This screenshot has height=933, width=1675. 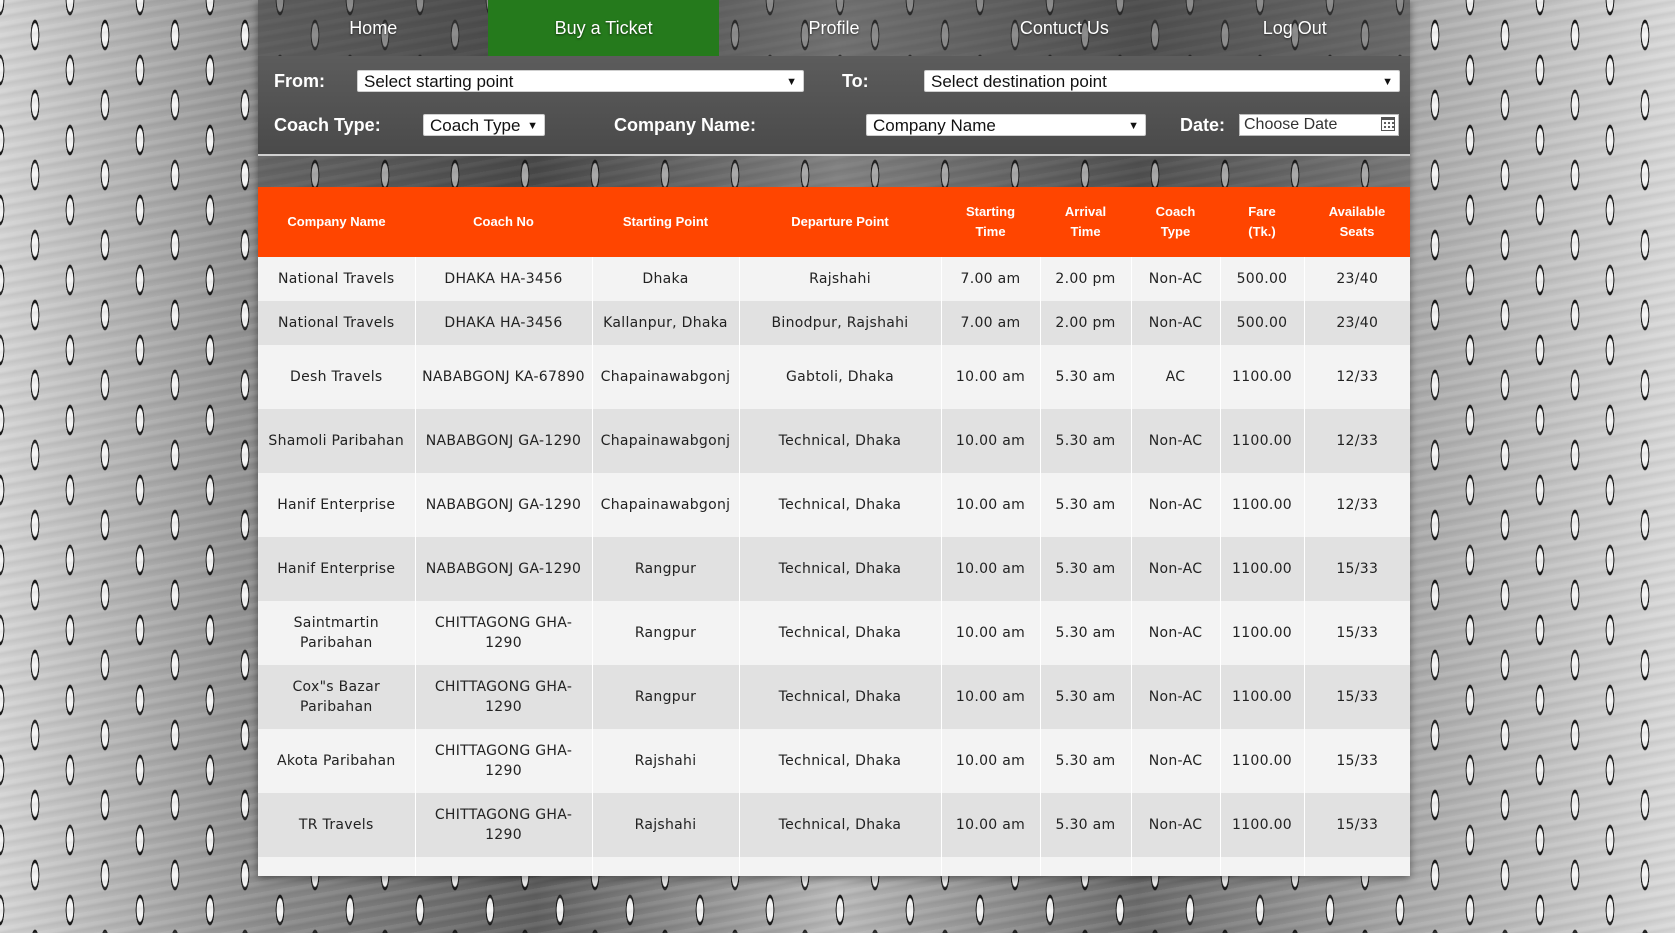 What do you see at coordinates (666, 866) in the screenshot?
I see `cell-starting-point` at bounding box center [666, 866].